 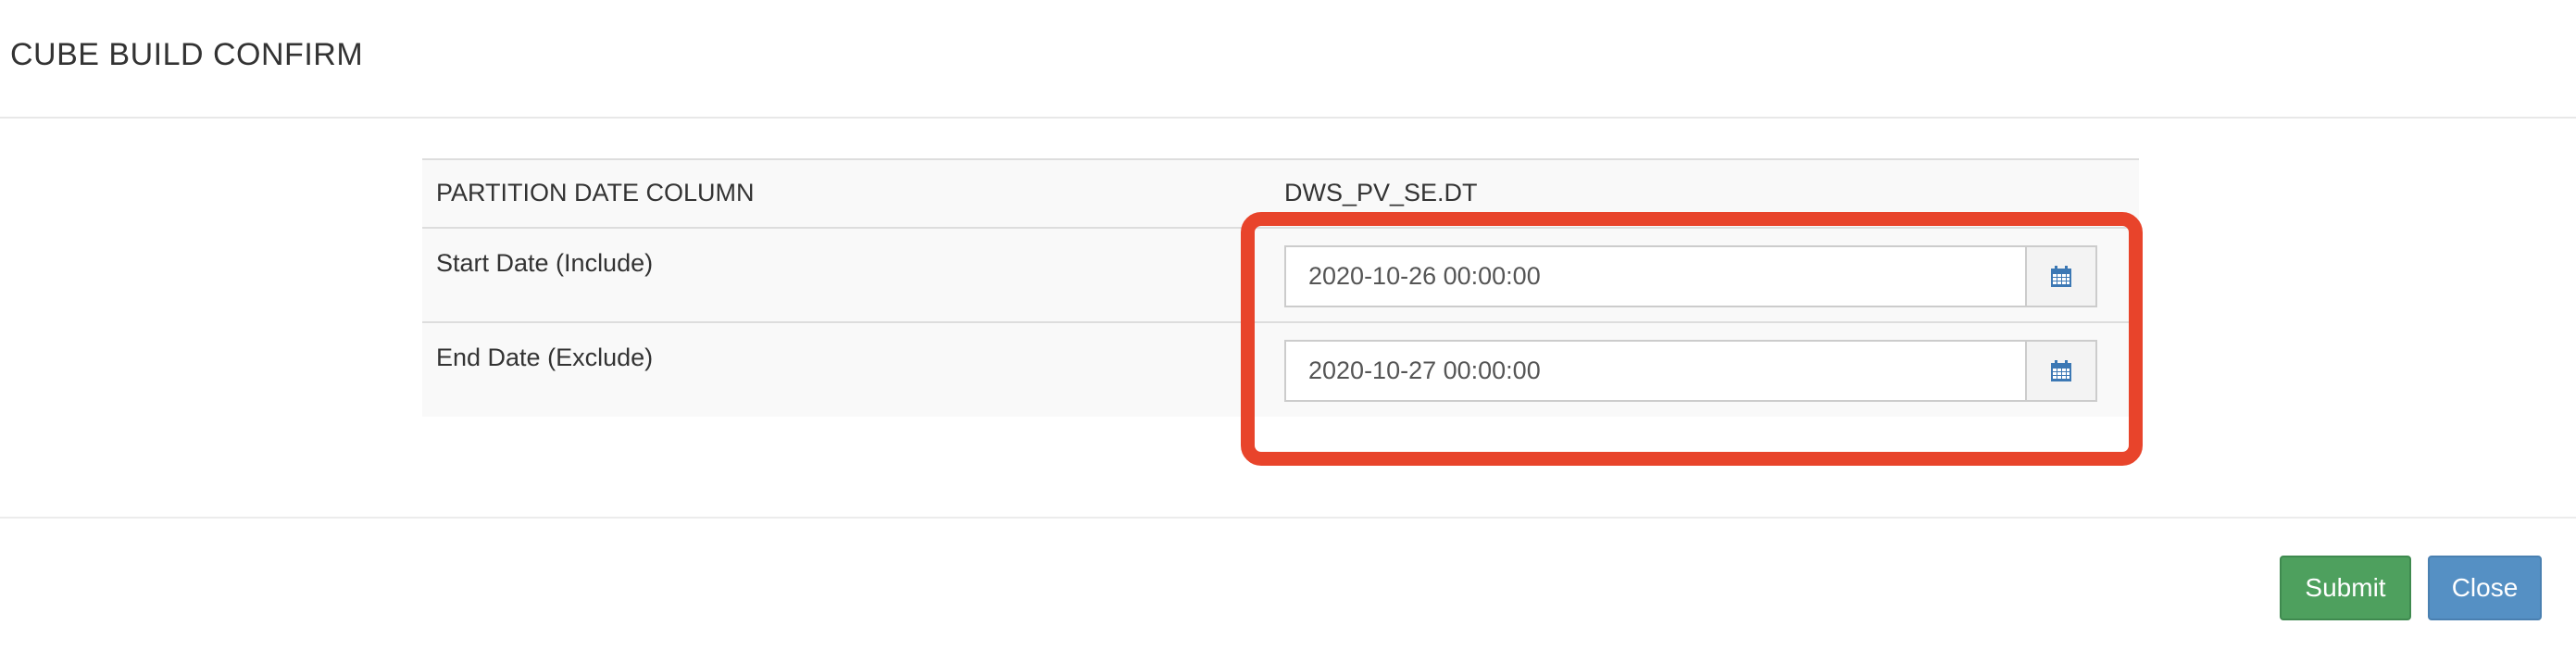 I want to click on end-date-input, so click(x=1654, y=371).